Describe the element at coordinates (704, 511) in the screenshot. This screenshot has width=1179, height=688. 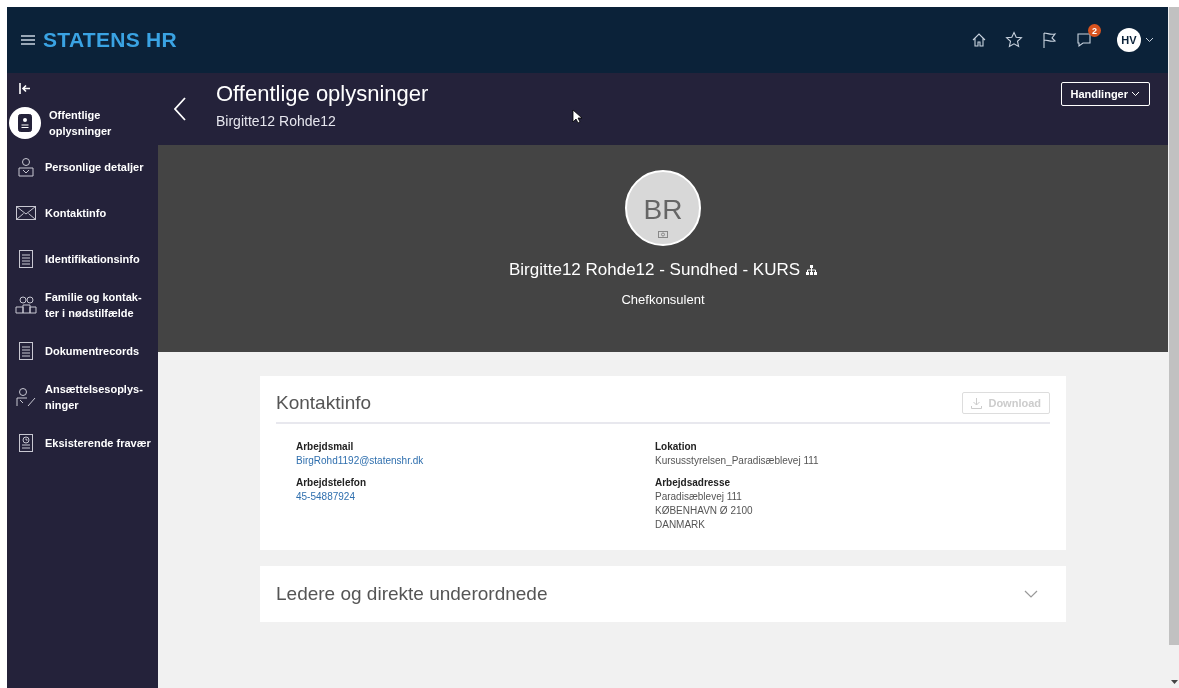
I see `field-value: KØBENHAVN Ø 2100` at that location.